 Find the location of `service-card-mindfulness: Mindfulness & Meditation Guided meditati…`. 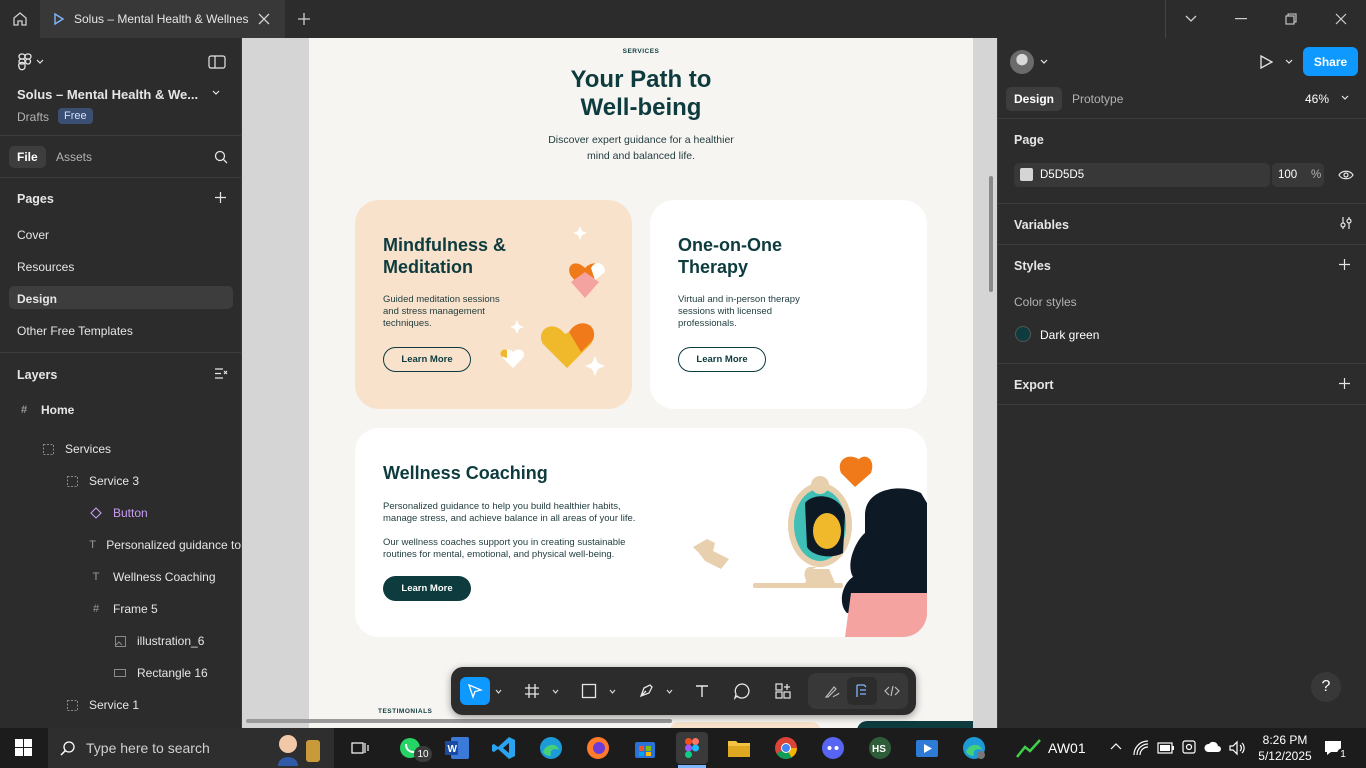

service-card-mindfulness: Mindfulness & Meditation Guided meditati… is located at coordinates (493, 304).